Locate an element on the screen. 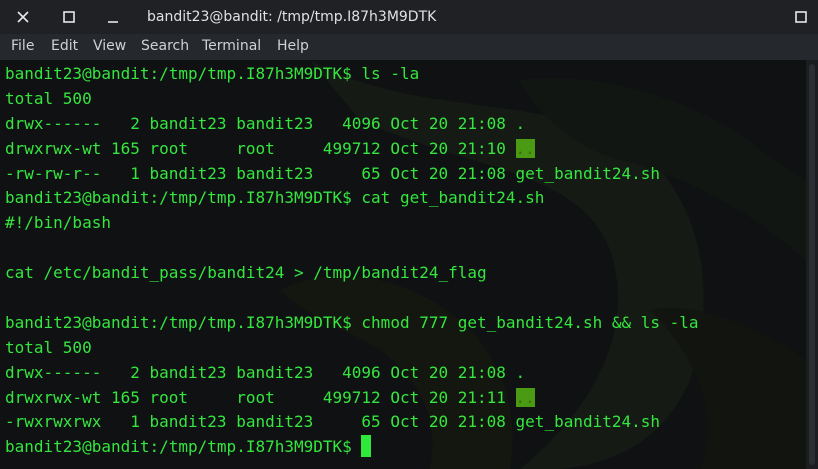  window-title: bandit23@bandit: /tmp/tmp.I87h3M9DTK is located at coordinates (292, 17).